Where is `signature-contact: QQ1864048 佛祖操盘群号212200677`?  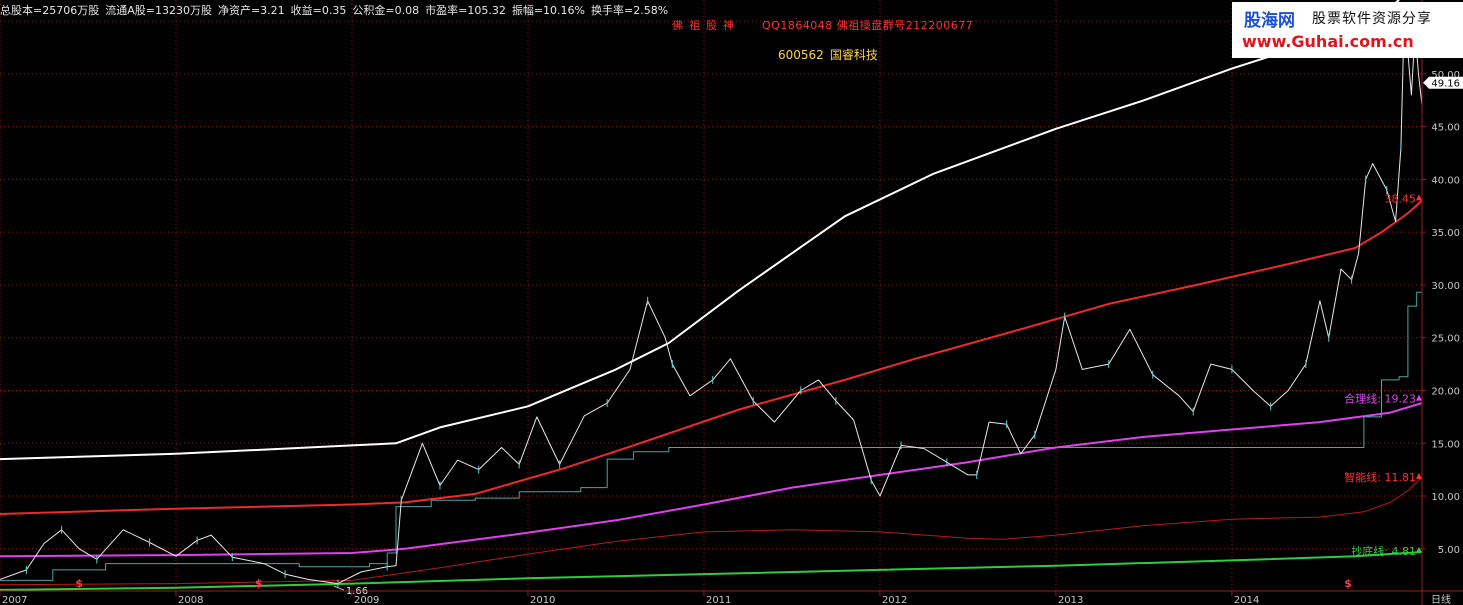
signature-contact: QQ1864048 佛祖操盘群号212200677 is located at coordinates (868, 25).